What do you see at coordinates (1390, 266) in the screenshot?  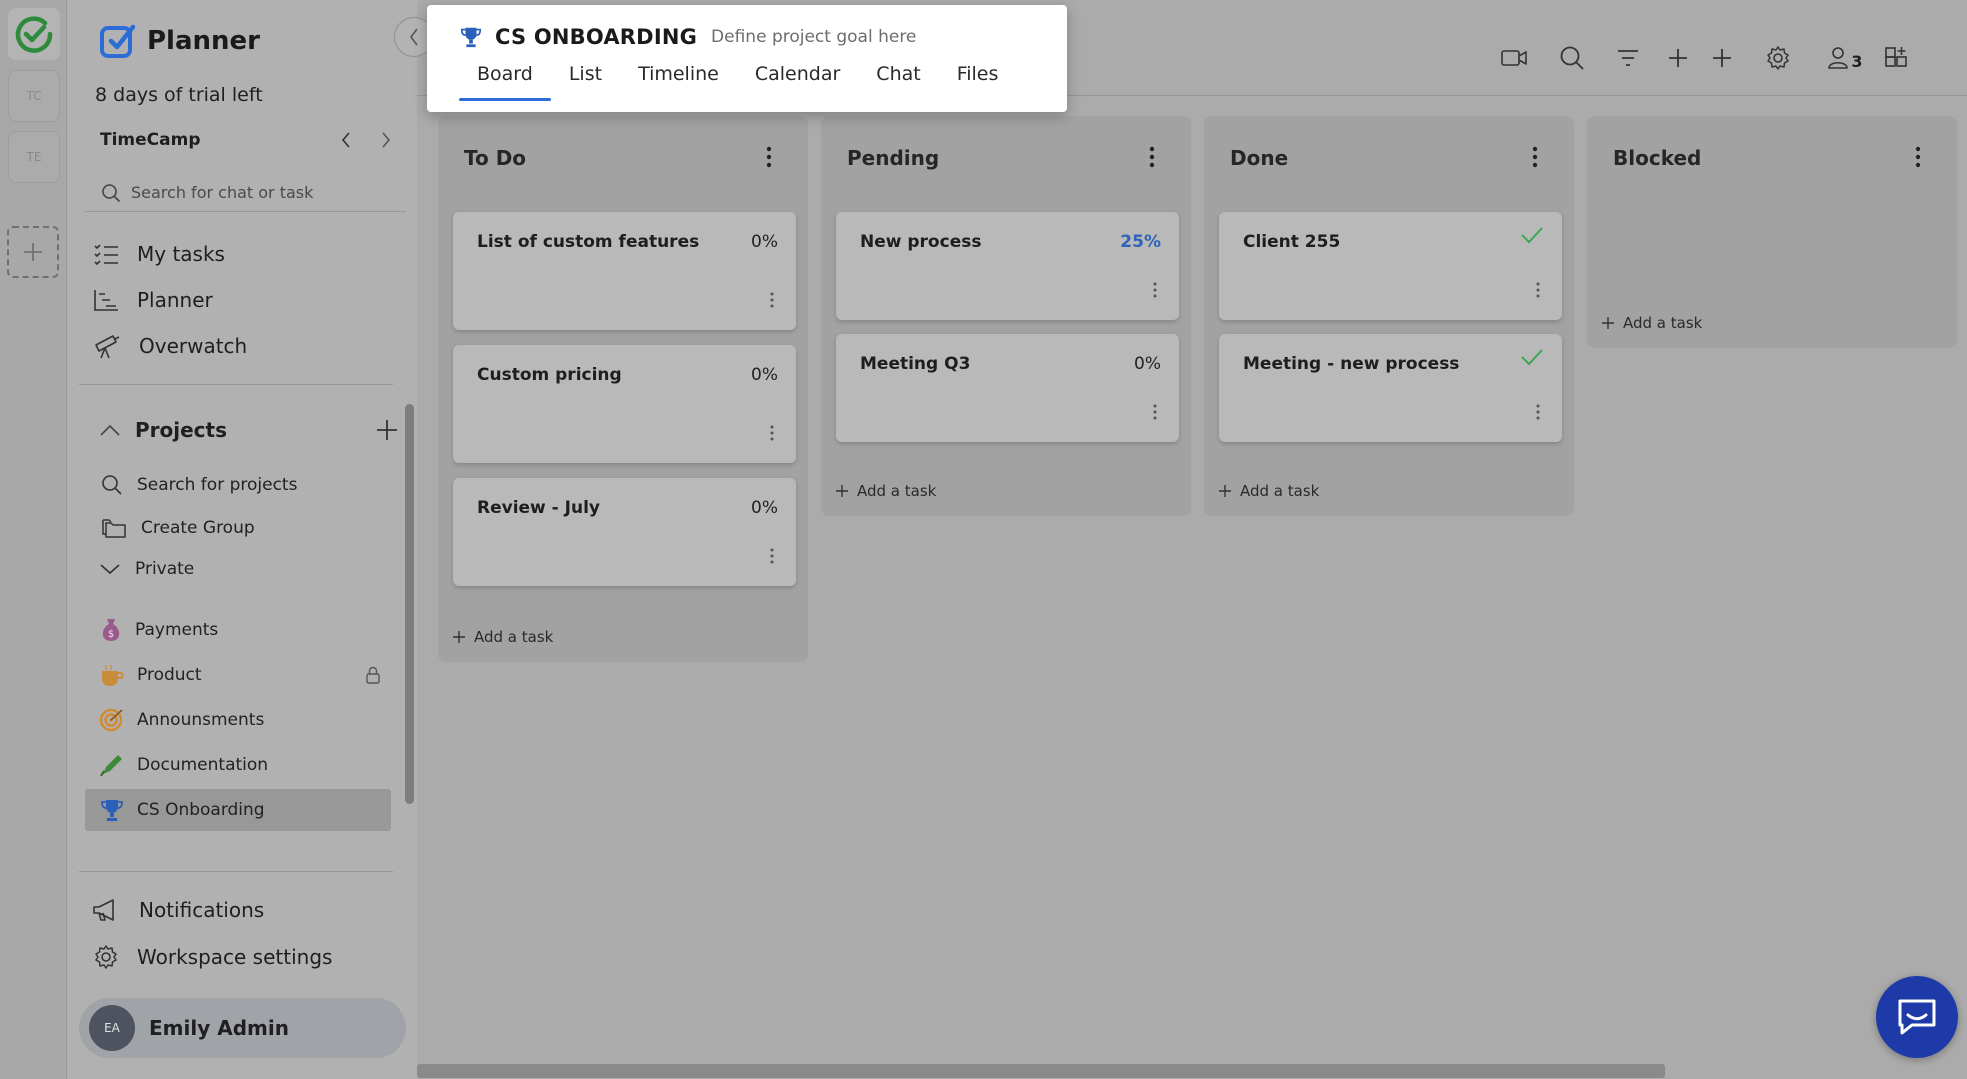 I see `task-card: Client 255` at bounding box center [1390, 266].